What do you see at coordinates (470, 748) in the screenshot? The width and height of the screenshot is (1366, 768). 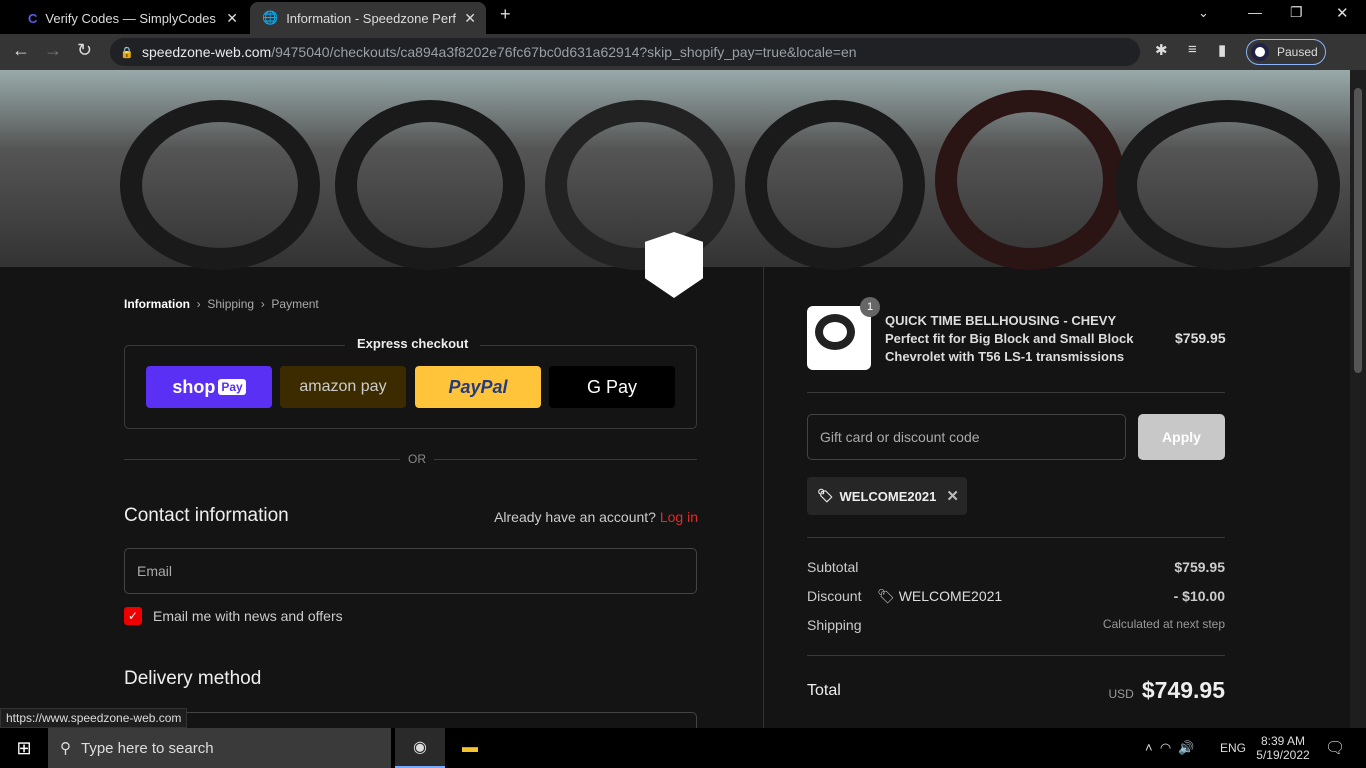 I see `file-explorer-icon: ▬` at bounding box center [470, 748].